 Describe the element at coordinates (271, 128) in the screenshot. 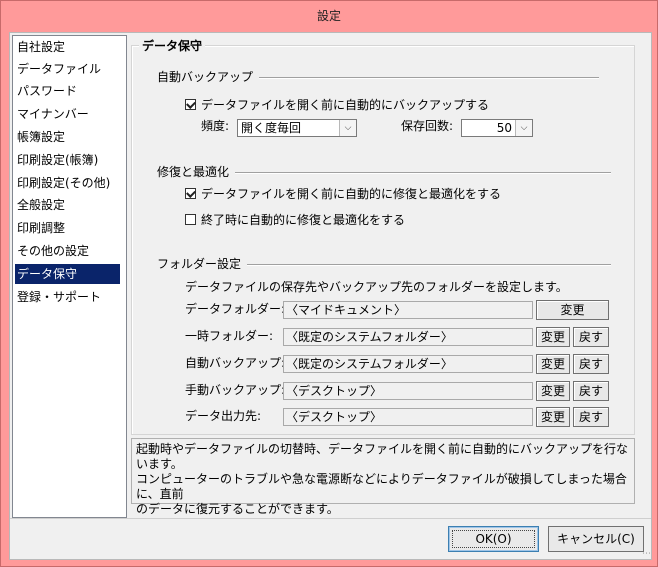

I see `frequency-value: 開く度毎回` at that location.